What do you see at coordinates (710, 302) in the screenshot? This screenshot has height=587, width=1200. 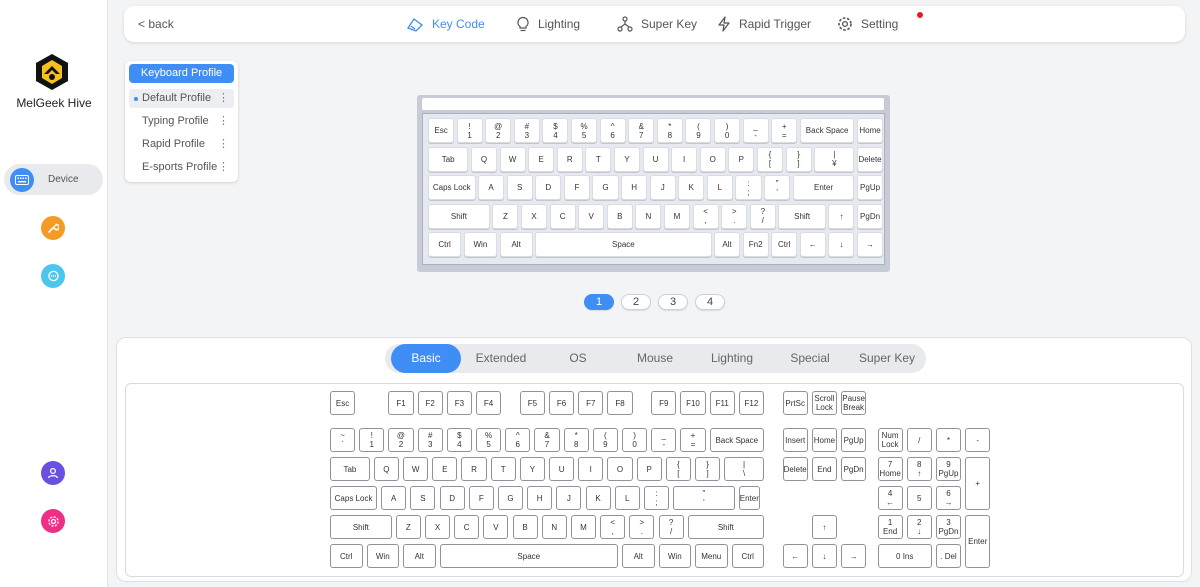 I see `layer-button-4: 4` at bounding box center [710, 302].